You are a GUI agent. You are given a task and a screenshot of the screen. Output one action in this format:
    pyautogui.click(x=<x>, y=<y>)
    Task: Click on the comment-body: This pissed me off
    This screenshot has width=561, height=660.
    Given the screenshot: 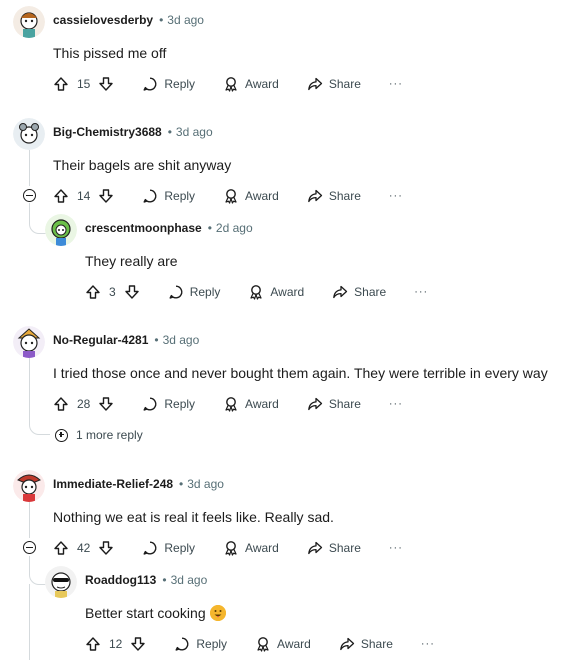 What is the action you would take?
    pyautogui.click(x=110, y=53)
    